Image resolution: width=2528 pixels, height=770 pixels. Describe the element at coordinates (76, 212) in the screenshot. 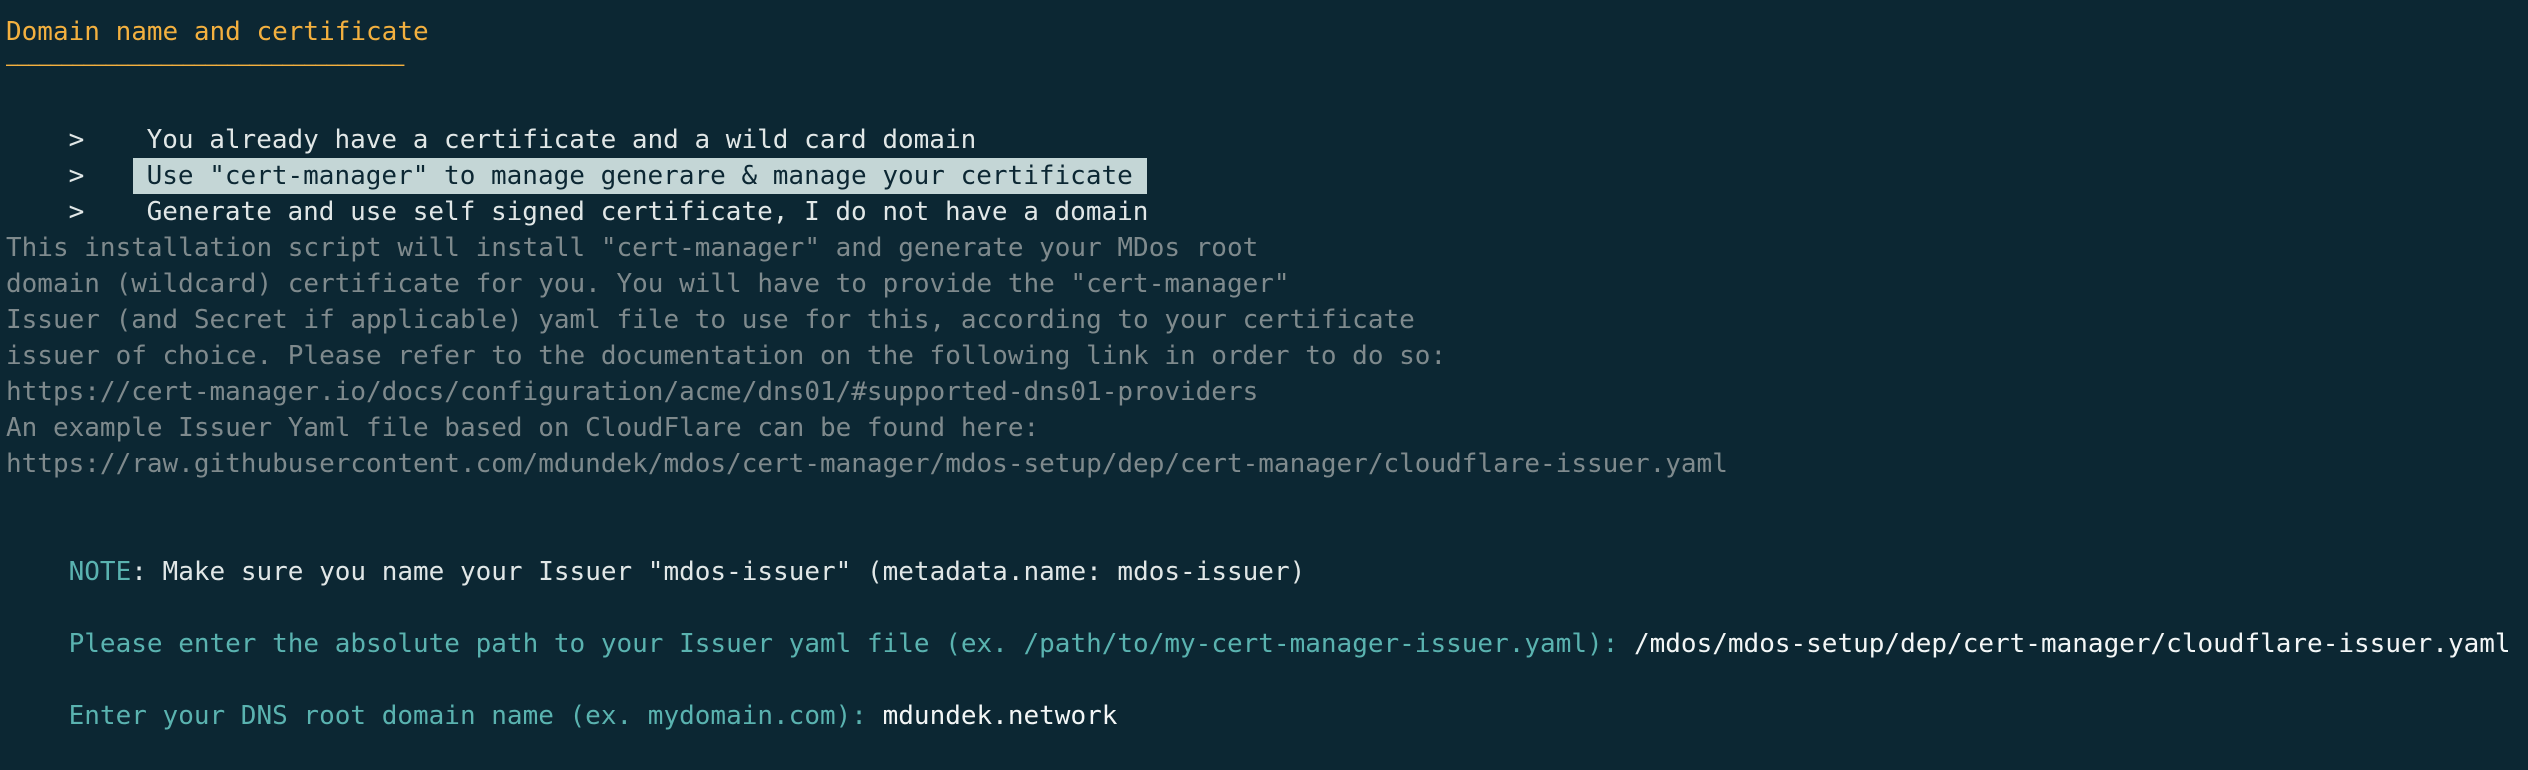

I see `option-caret: >` at that location.